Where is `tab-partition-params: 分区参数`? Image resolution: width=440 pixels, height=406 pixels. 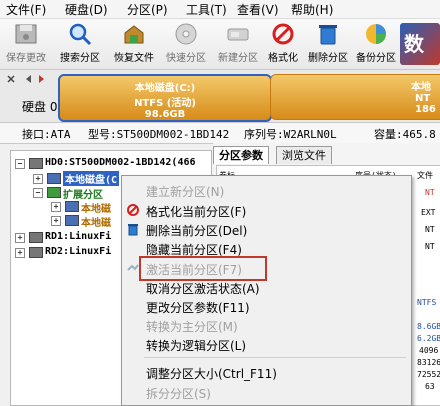 tab-partition-params: 分区参数 is located at coordinates (241, 155).